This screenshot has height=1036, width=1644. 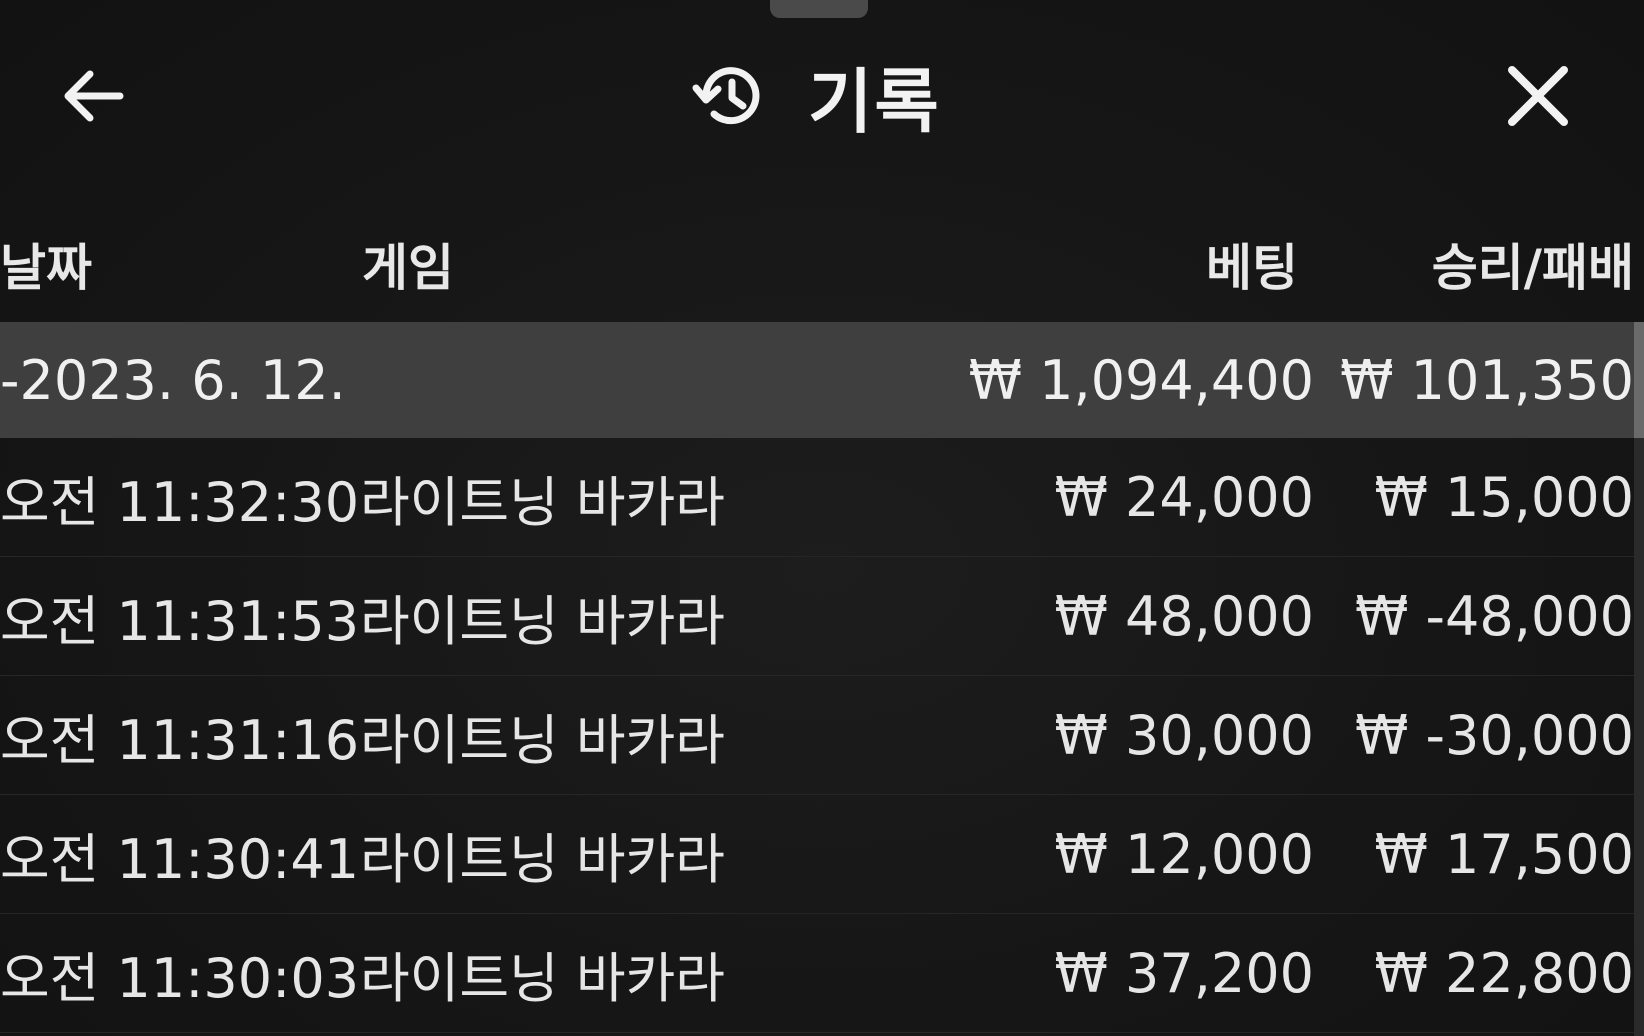 I want to click on row-result: ₩ 15,000, so click(x=1504, y=497).